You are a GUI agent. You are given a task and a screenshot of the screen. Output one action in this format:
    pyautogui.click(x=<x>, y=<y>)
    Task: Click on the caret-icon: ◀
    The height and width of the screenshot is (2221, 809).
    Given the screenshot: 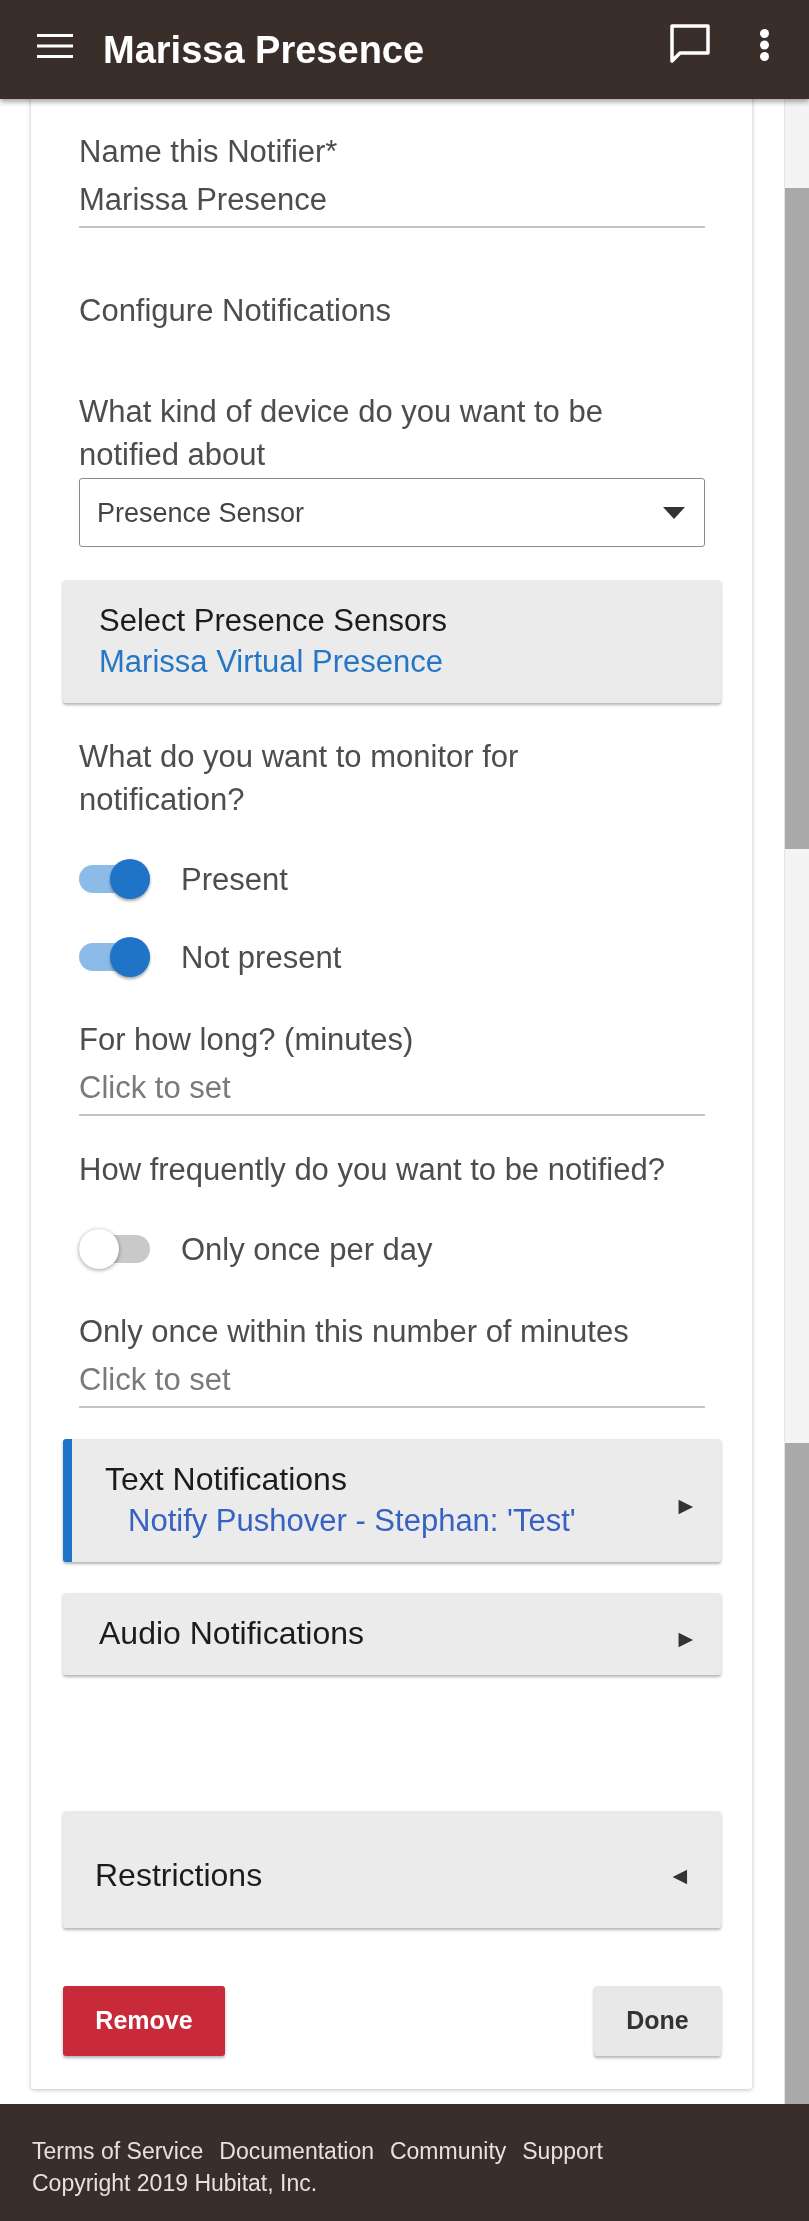 What is the action you would take?
    pyautogui.click(x=679, y=1875)
    